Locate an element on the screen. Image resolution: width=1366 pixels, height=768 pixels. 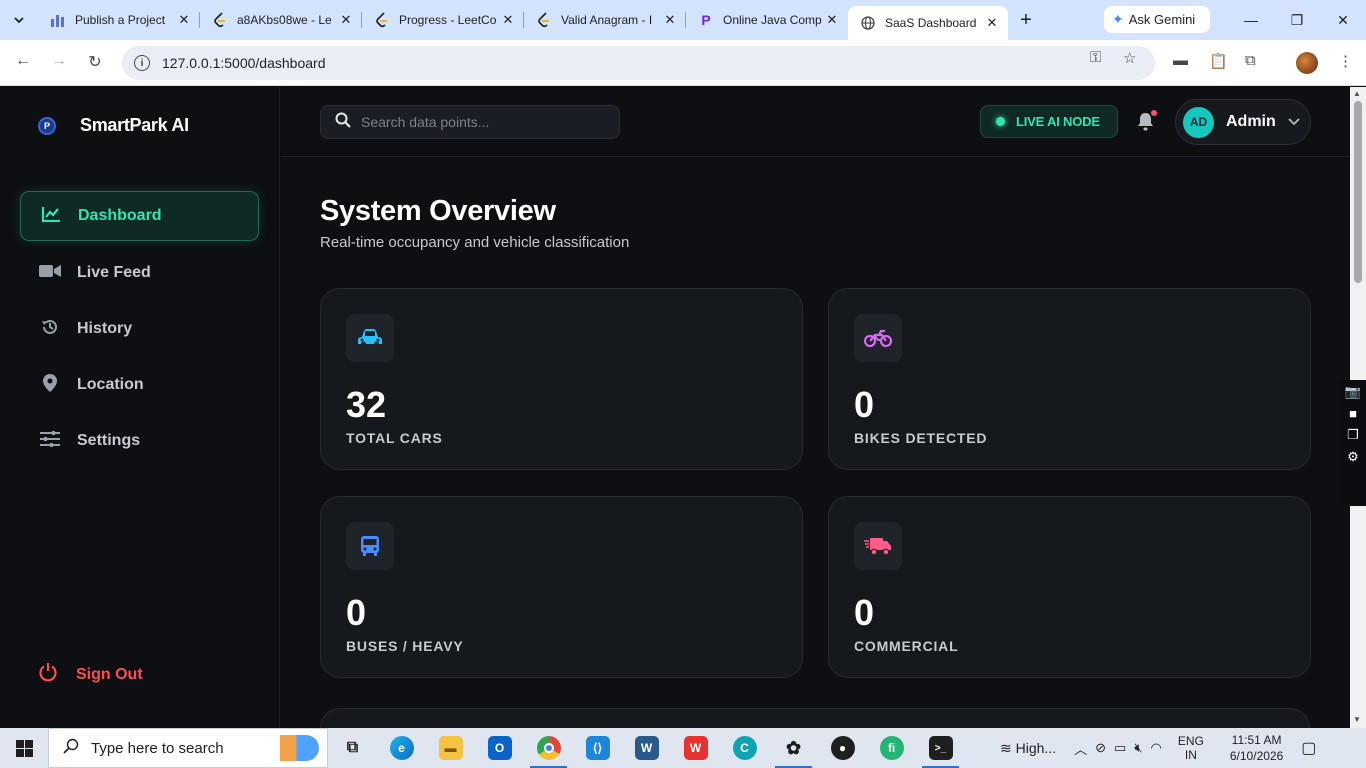
more-vertical-icon: ⋮ is located at coordinates (1345, 61).